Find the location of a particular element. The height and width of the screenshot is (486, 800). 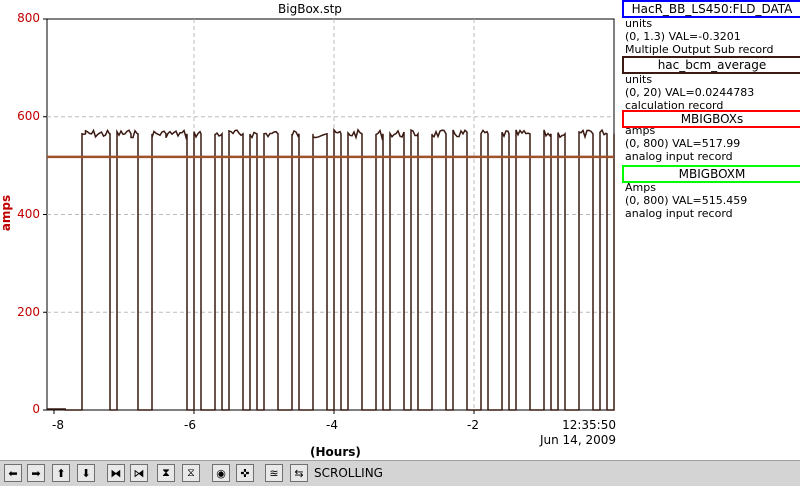

legend-header-fld-data: HacR_BB_LS450:FLD_DATA is located at coordinates (711, 9).